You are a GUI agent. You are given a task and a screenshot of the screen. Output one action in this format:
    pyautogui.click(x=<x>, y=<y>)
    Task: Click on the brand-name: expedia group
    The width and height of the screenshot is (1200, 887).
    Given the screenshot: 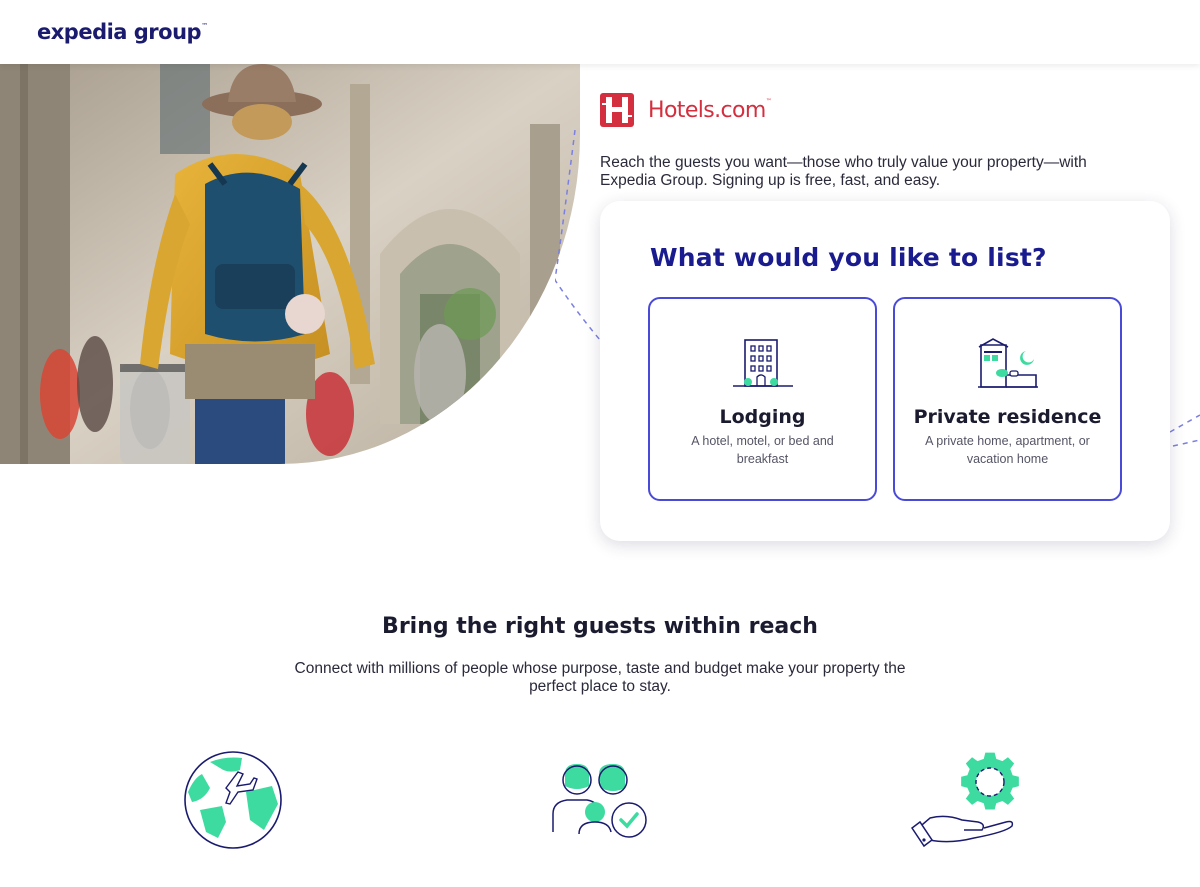 What is the action you would take?
    pyautogui.click(x=119, y=32)
    